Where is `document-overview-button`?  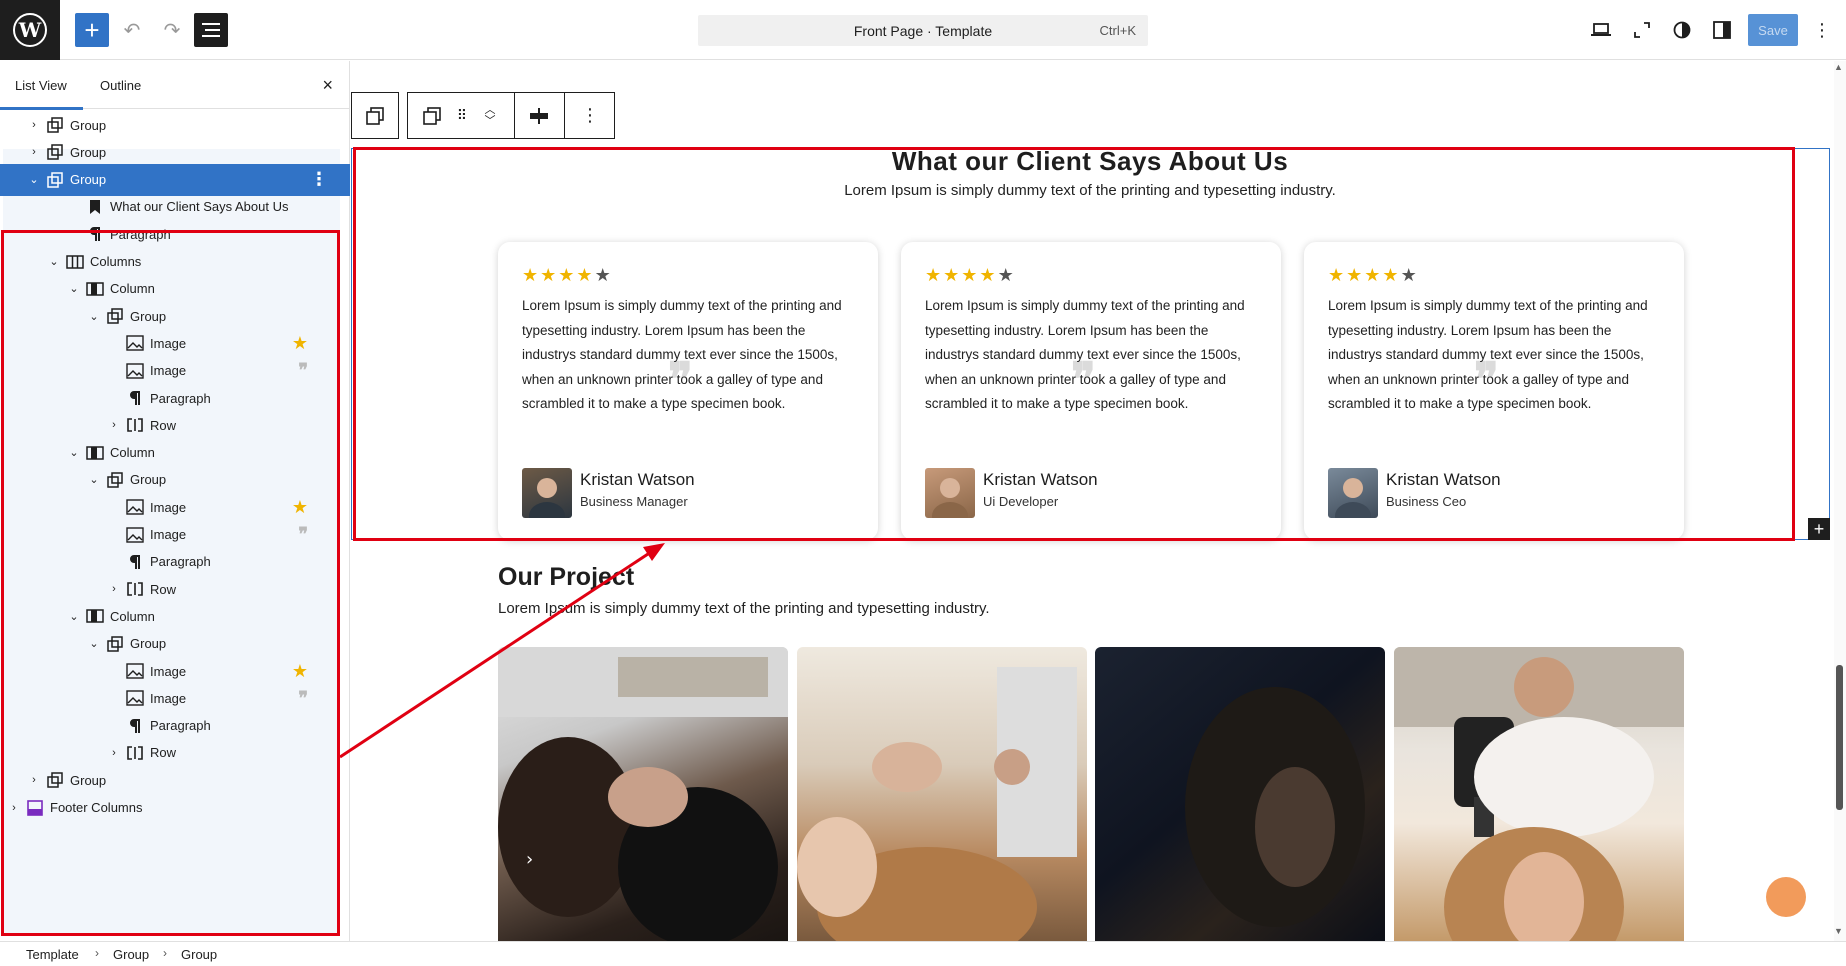 document-overview-button is located at coordinates (211, 30).